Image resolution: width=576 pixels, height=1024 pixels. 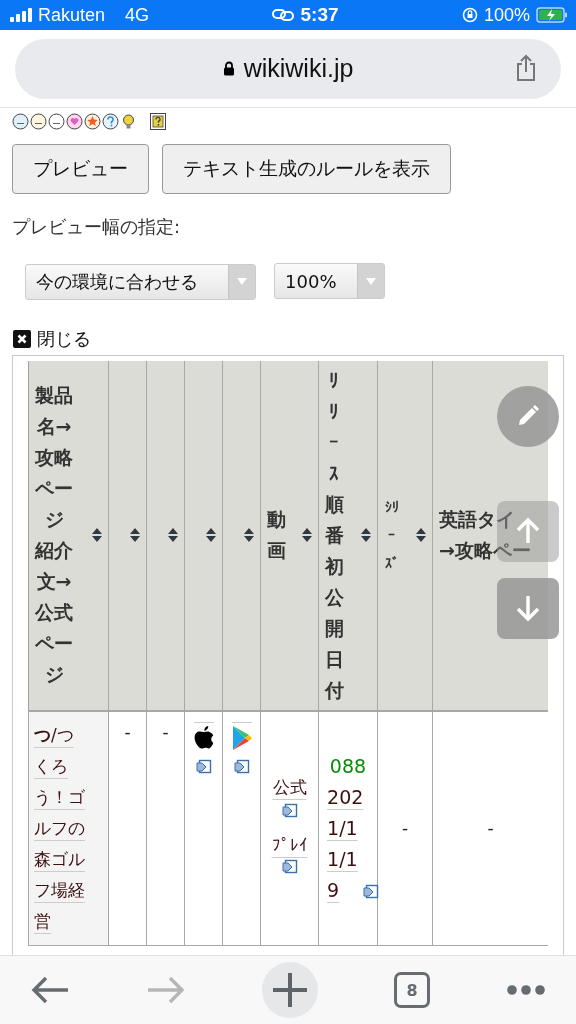 What do you see at coordinates (526, 67) in the screenshot?
I see `share-icon` at bounding box center [526, 67].